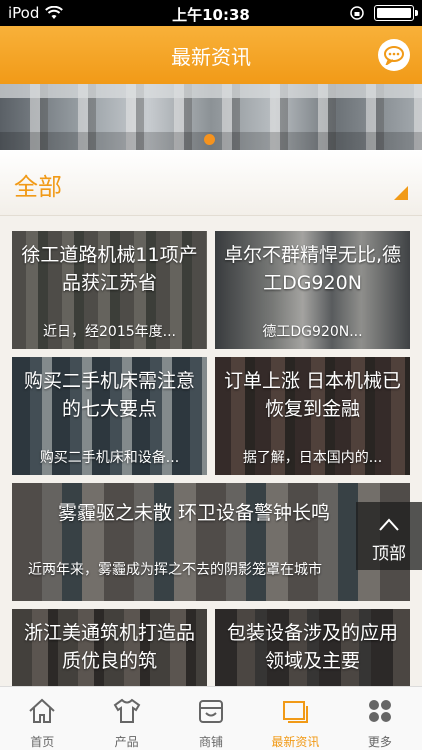 Image resolution: width=422 pixels, height=750 pixels. What do you see at coordinates (389, 524) in the screenshot?
I see `chevron-up-icon` at bounding box center [389, 524].